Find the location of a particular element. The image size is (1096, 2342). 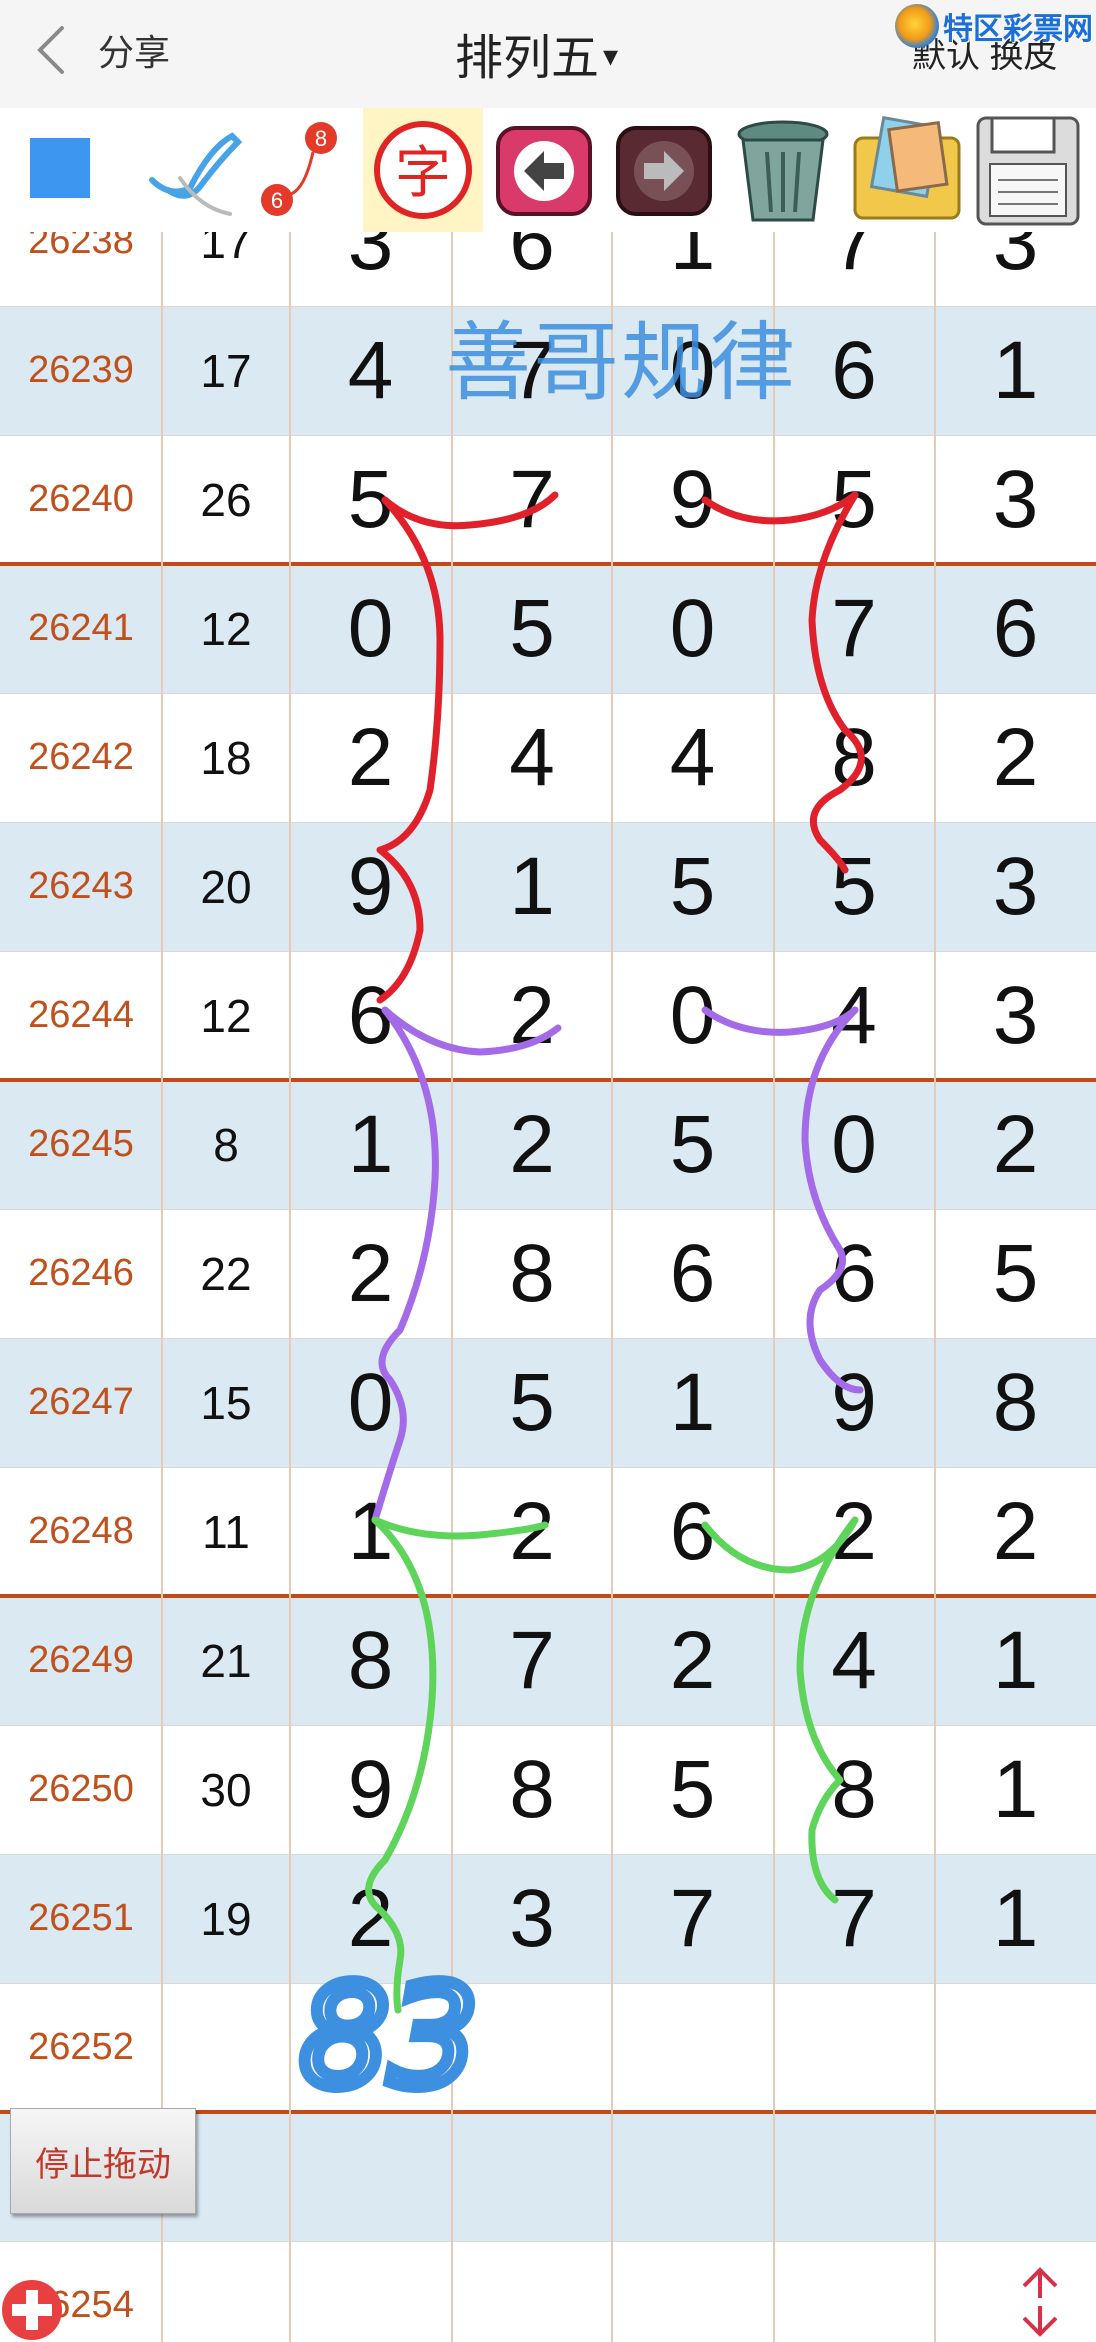

issue-number: 26244 is located at coordinates (81, 1015).